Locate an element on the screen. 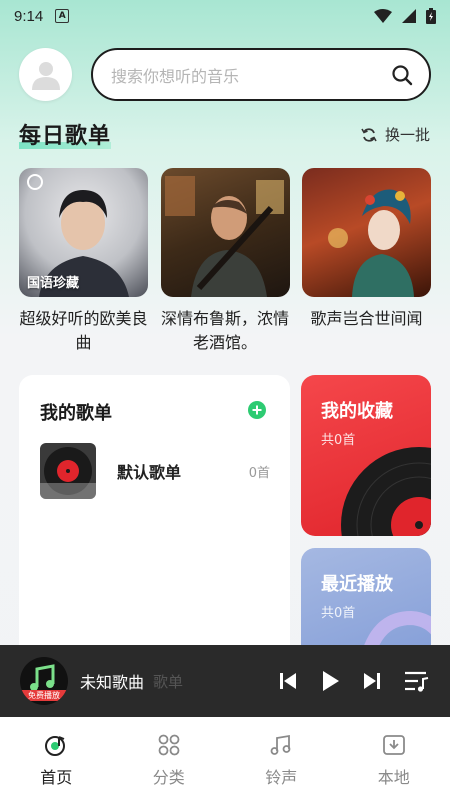 This screenshot has width=450, height=801. home-music-icon is located at coordinates (55, 746).